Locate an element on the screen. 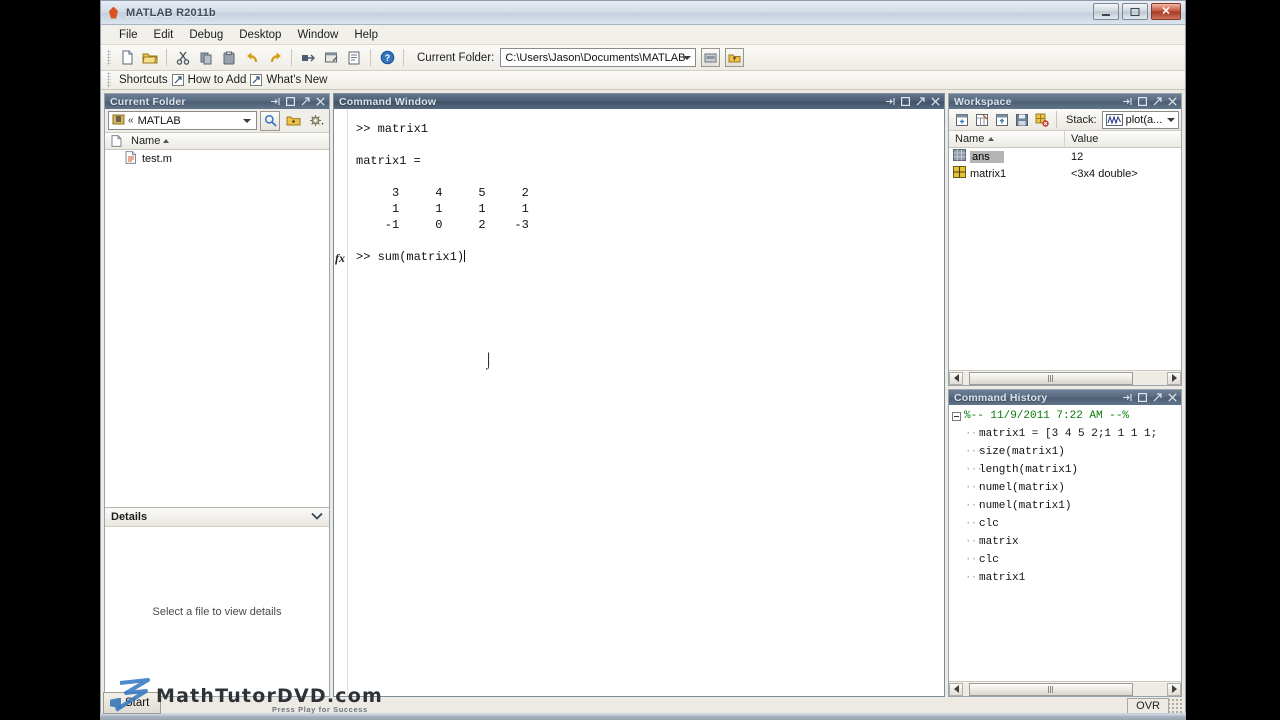 The width and height of the screenshot is (1280, 720). close-button: ✕ is located at coordinates (1166, 11).